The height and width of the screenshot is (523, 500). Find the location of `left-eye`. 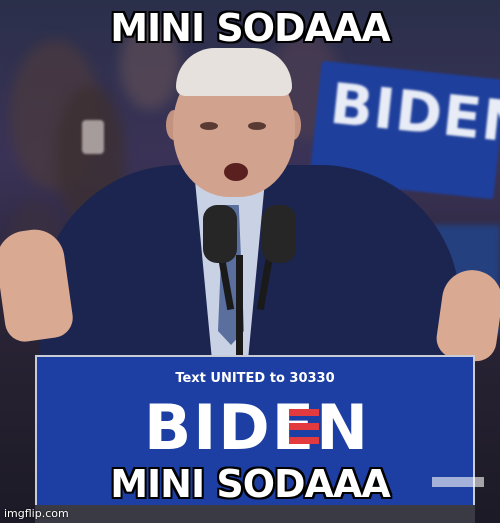

left-eye is located at coordinates (209, 126).